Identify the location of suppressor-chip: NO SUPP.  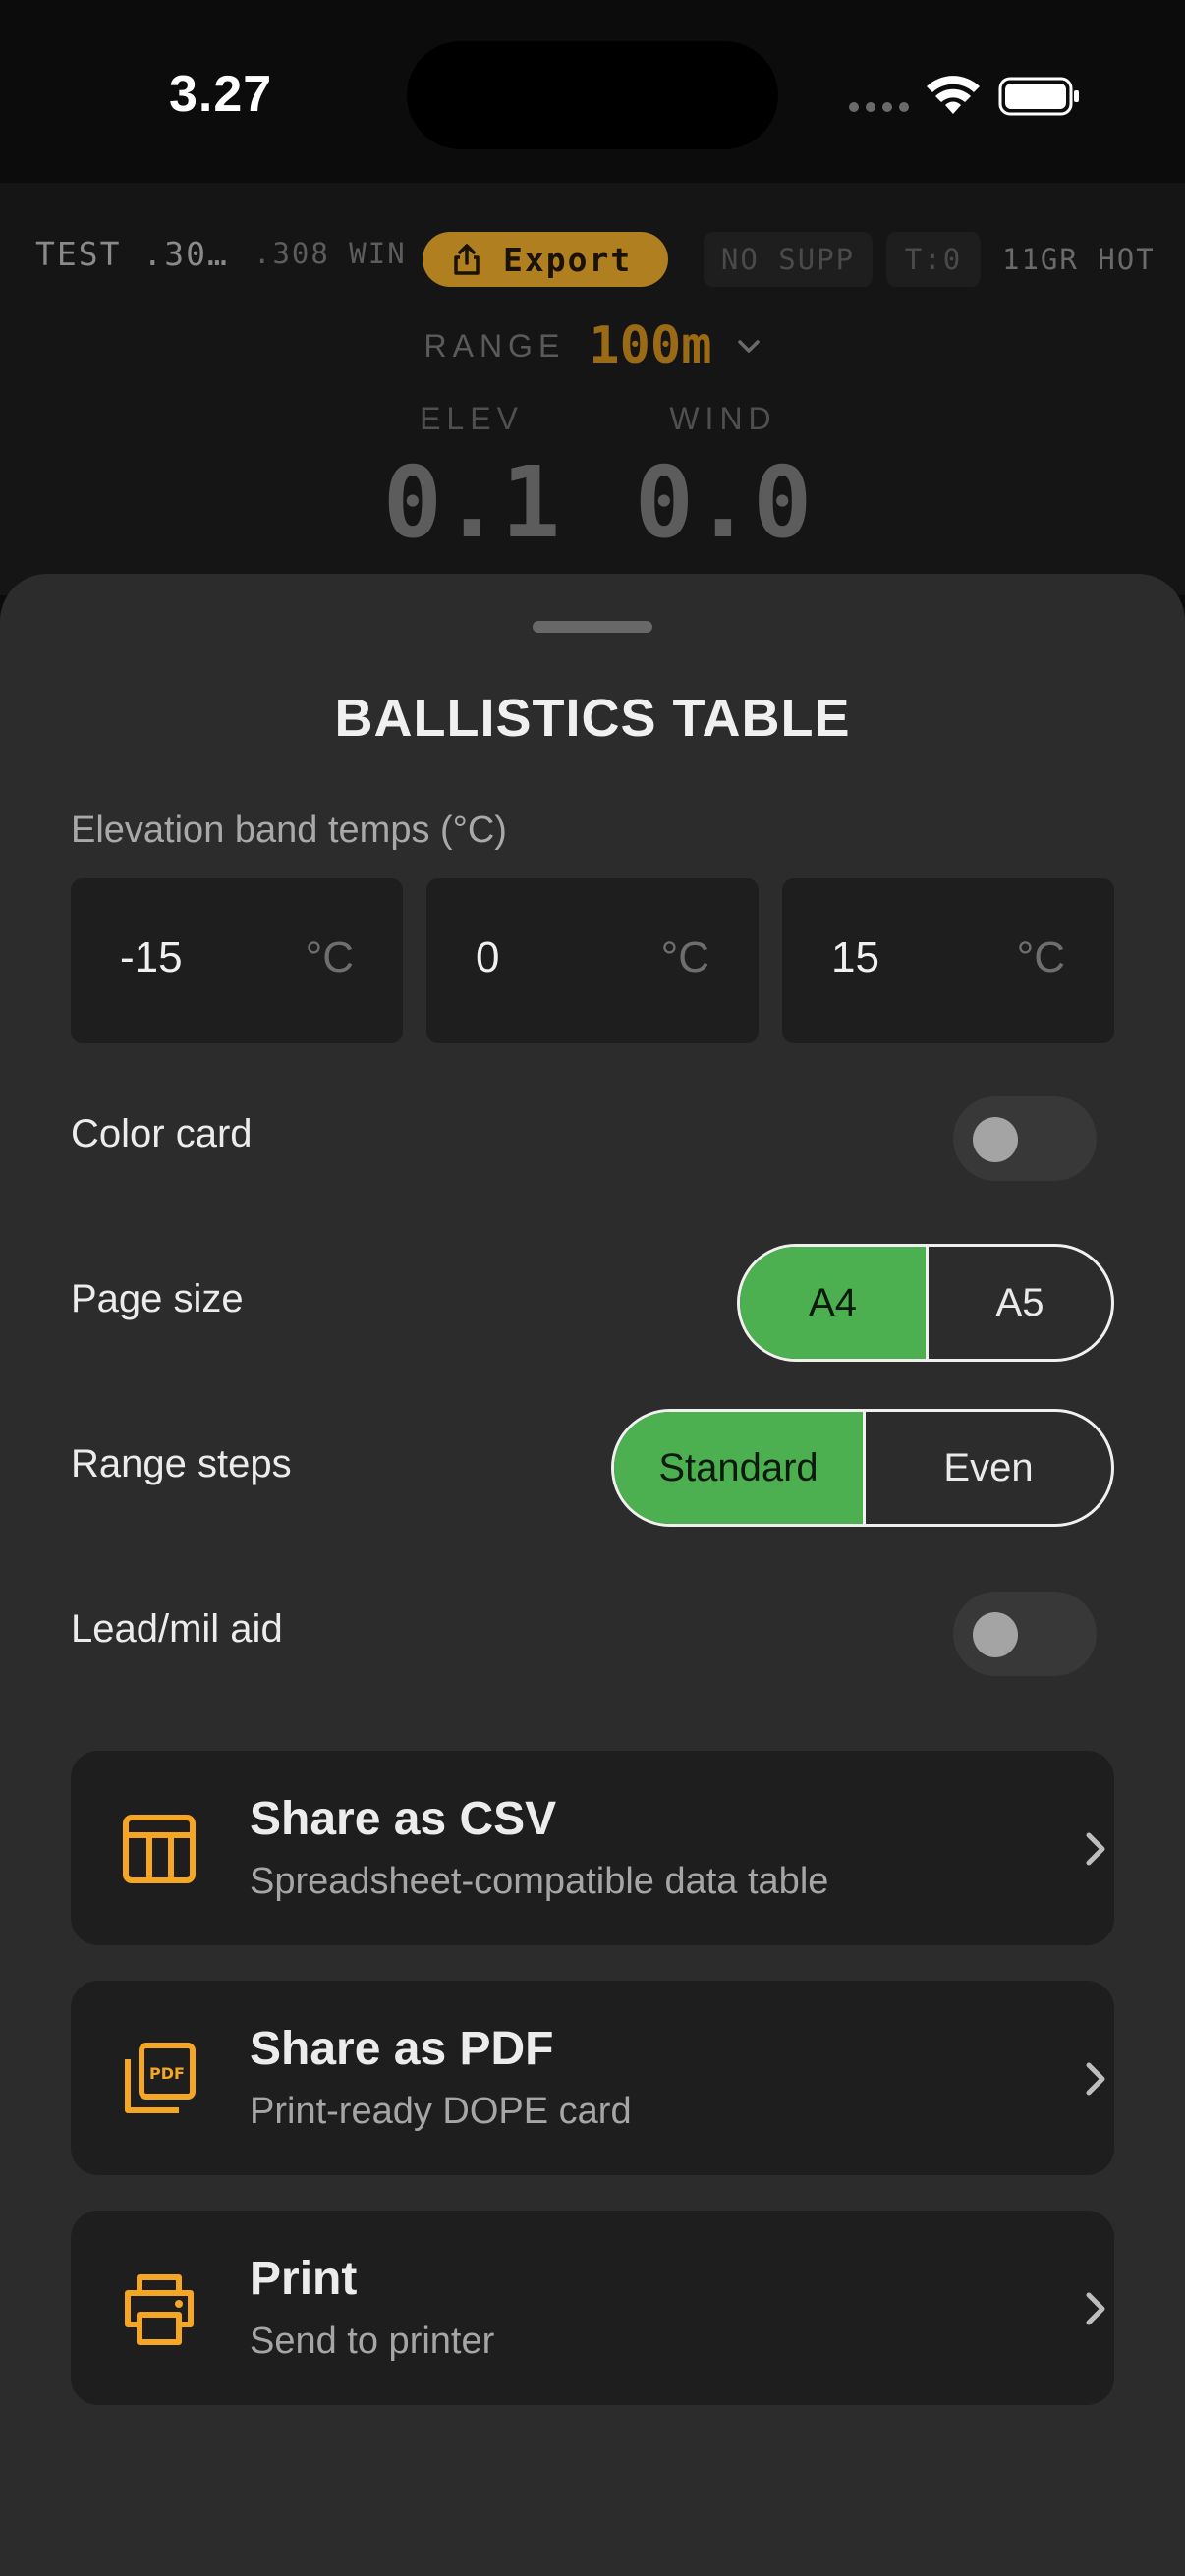
(788, 259).